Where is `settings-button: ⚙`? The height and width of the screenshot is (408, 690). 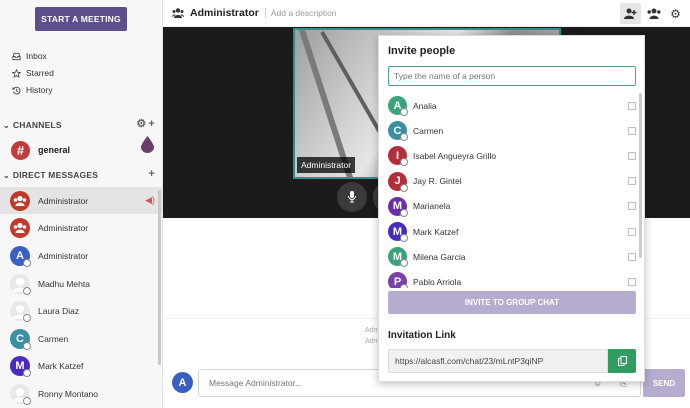
settings-button: ⚙ is located at coordinates (675, 13).